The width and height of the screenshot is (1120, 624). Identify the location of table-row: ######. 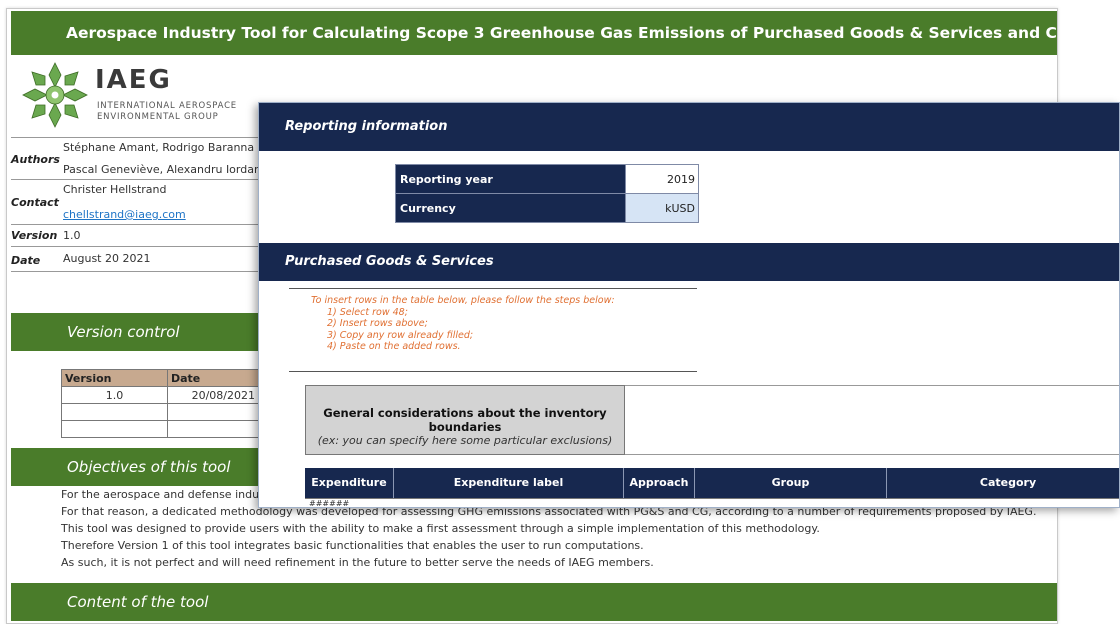
(712, 502).